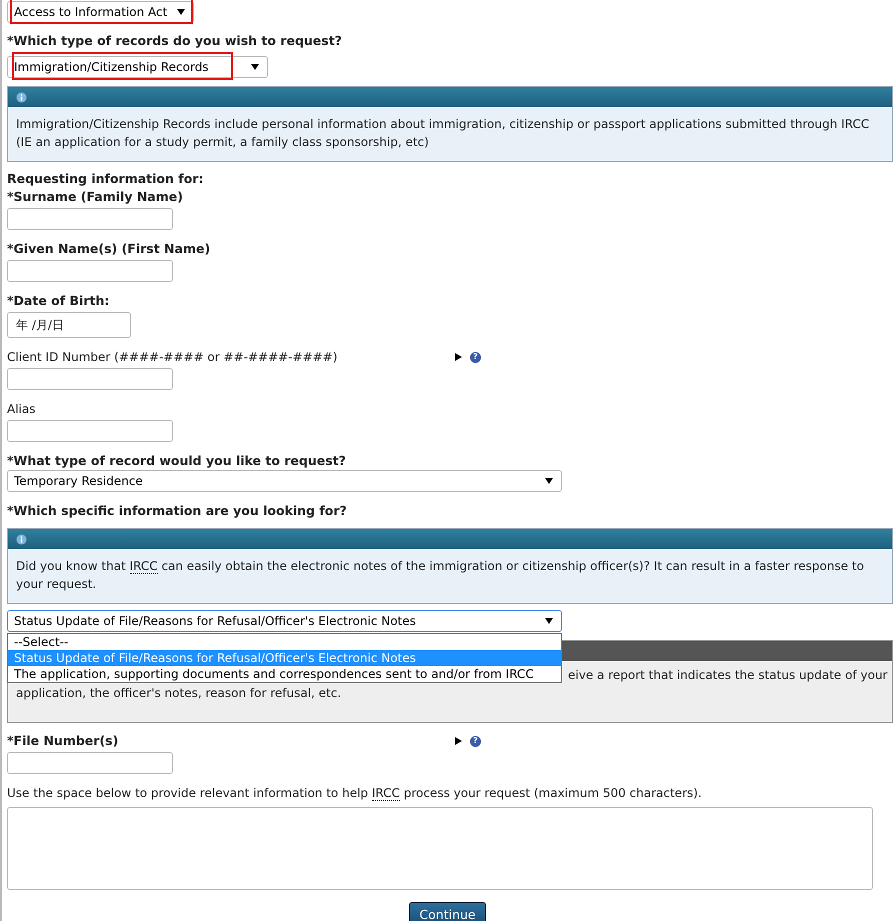 The height and width of the screenshot is (921, 896). Describe the element at coordinates (284, 481) in the screenshot. I see `record-type-select: Temporary Residence` at that location.